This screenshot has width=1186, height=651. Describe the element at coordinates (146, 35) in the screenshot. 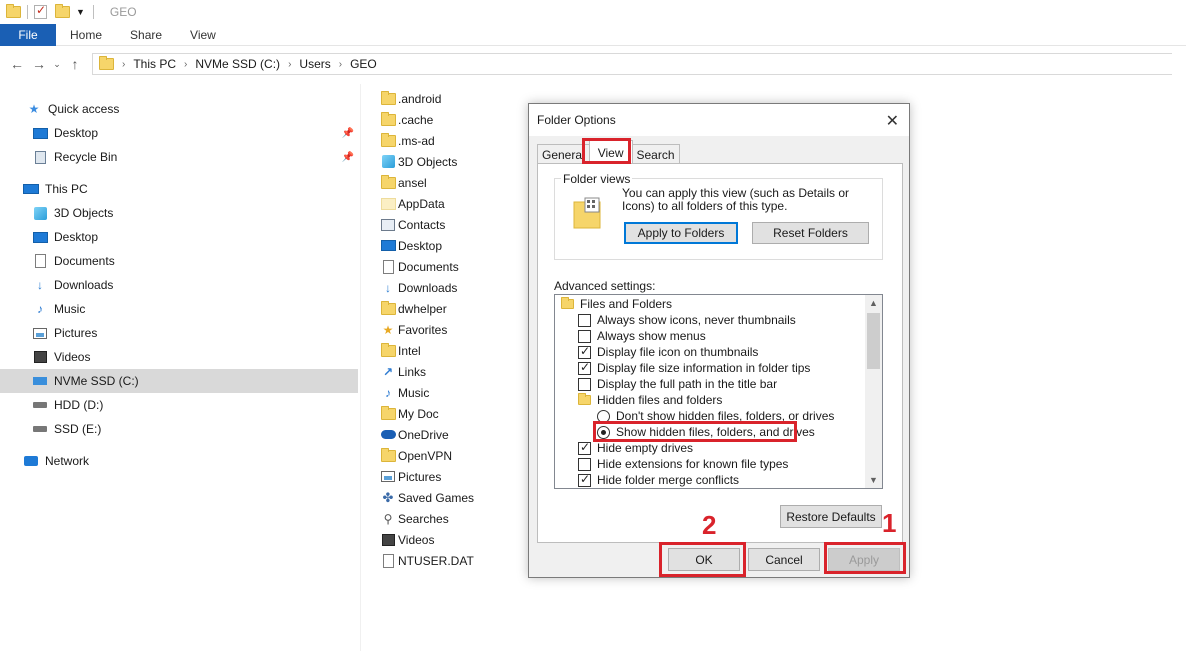

I see `tab-share: Share` at that location.